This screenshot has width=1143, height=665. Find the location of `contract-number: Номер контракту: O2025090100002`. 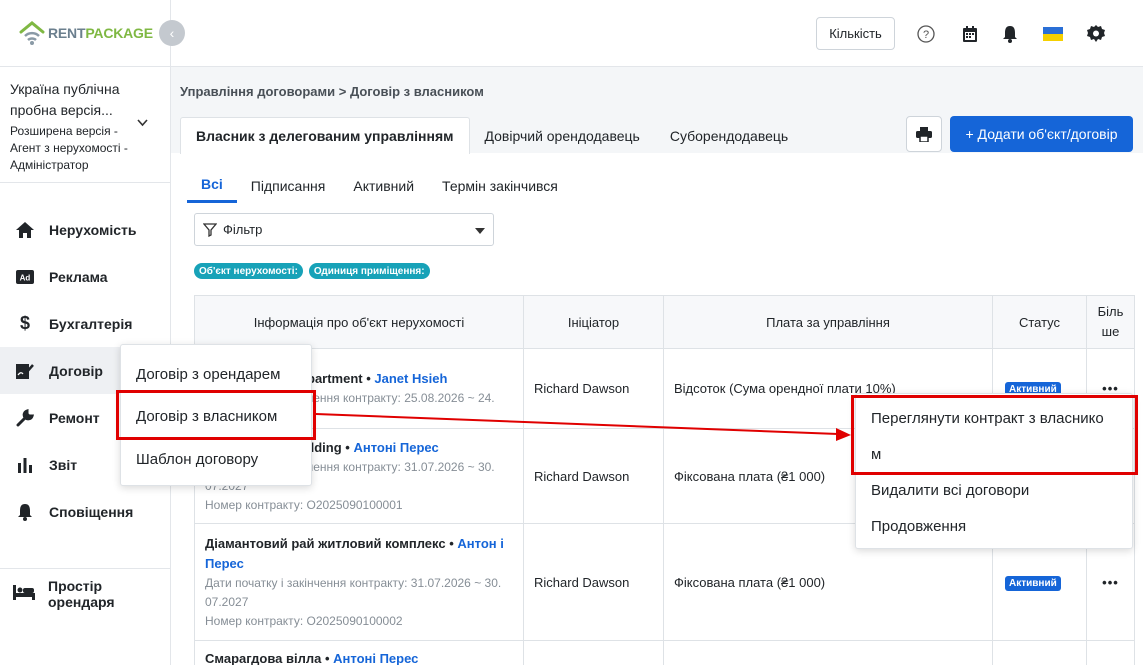

contract-number: Номер контракту: O2025090100002 is located at coordinates (304, 620).